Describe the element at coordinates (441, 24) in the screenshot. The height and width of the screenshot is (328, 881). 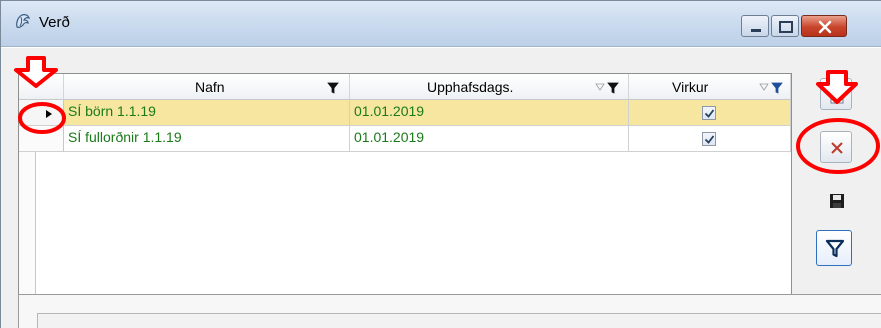
I see `title-bar: Verð` at that location.